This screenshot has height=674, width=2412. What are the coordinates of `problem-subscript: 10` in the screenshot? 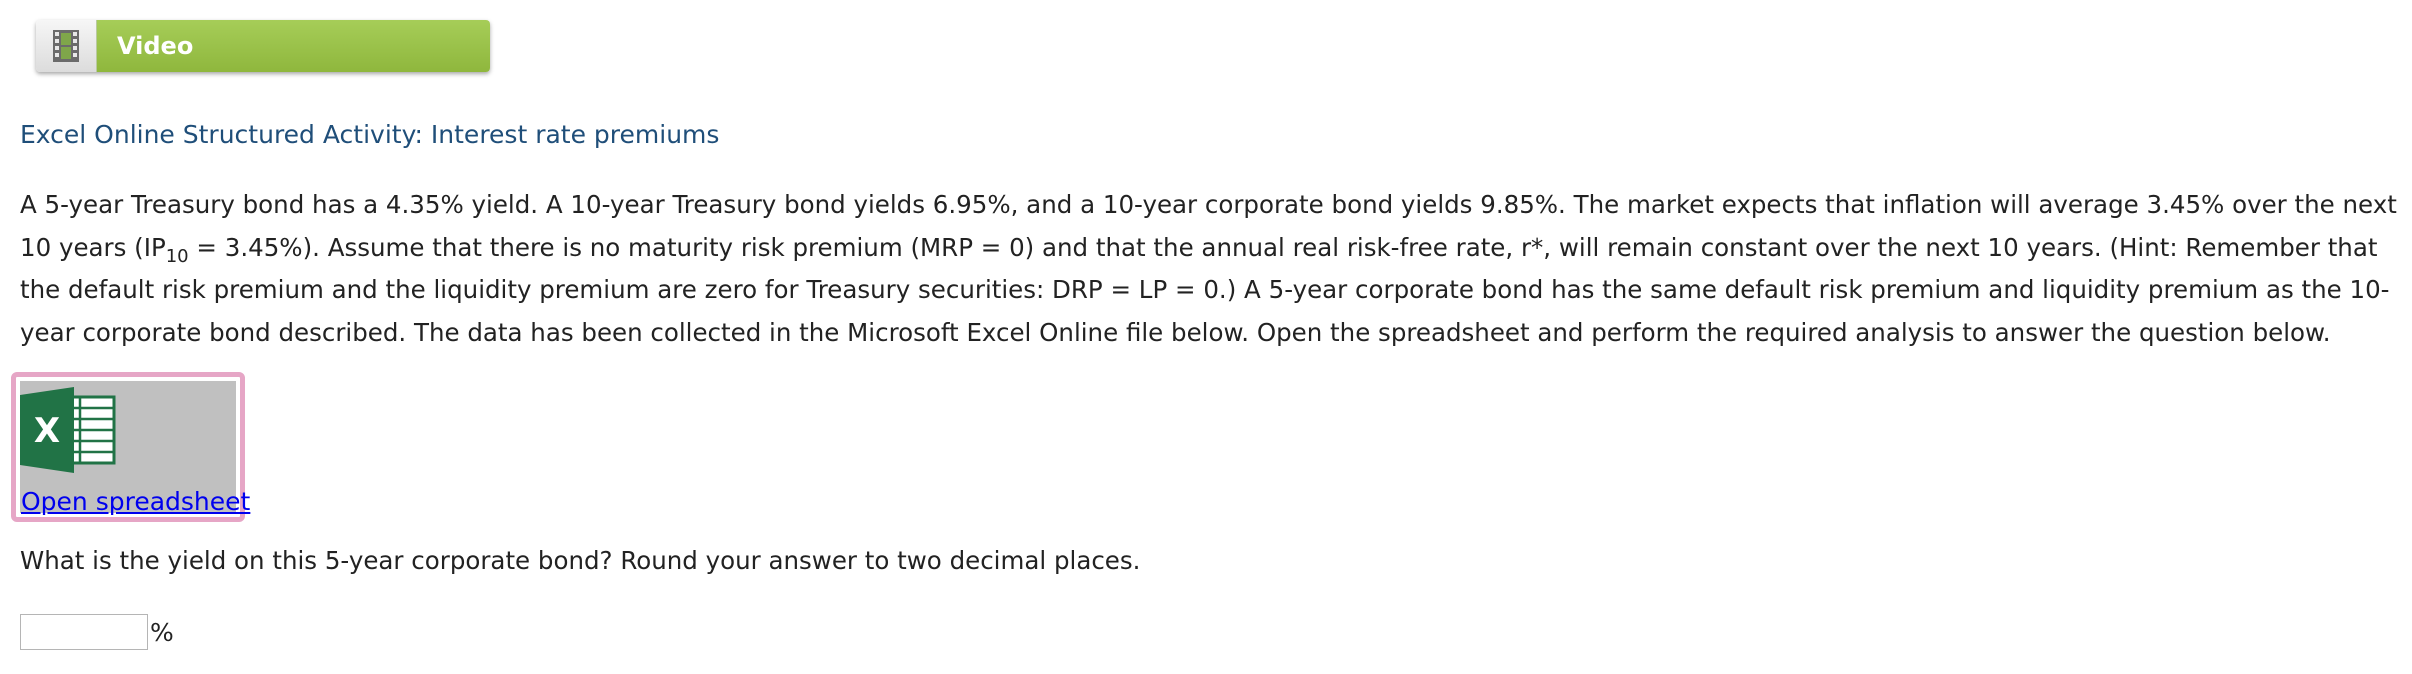 It's located at (177, 256).